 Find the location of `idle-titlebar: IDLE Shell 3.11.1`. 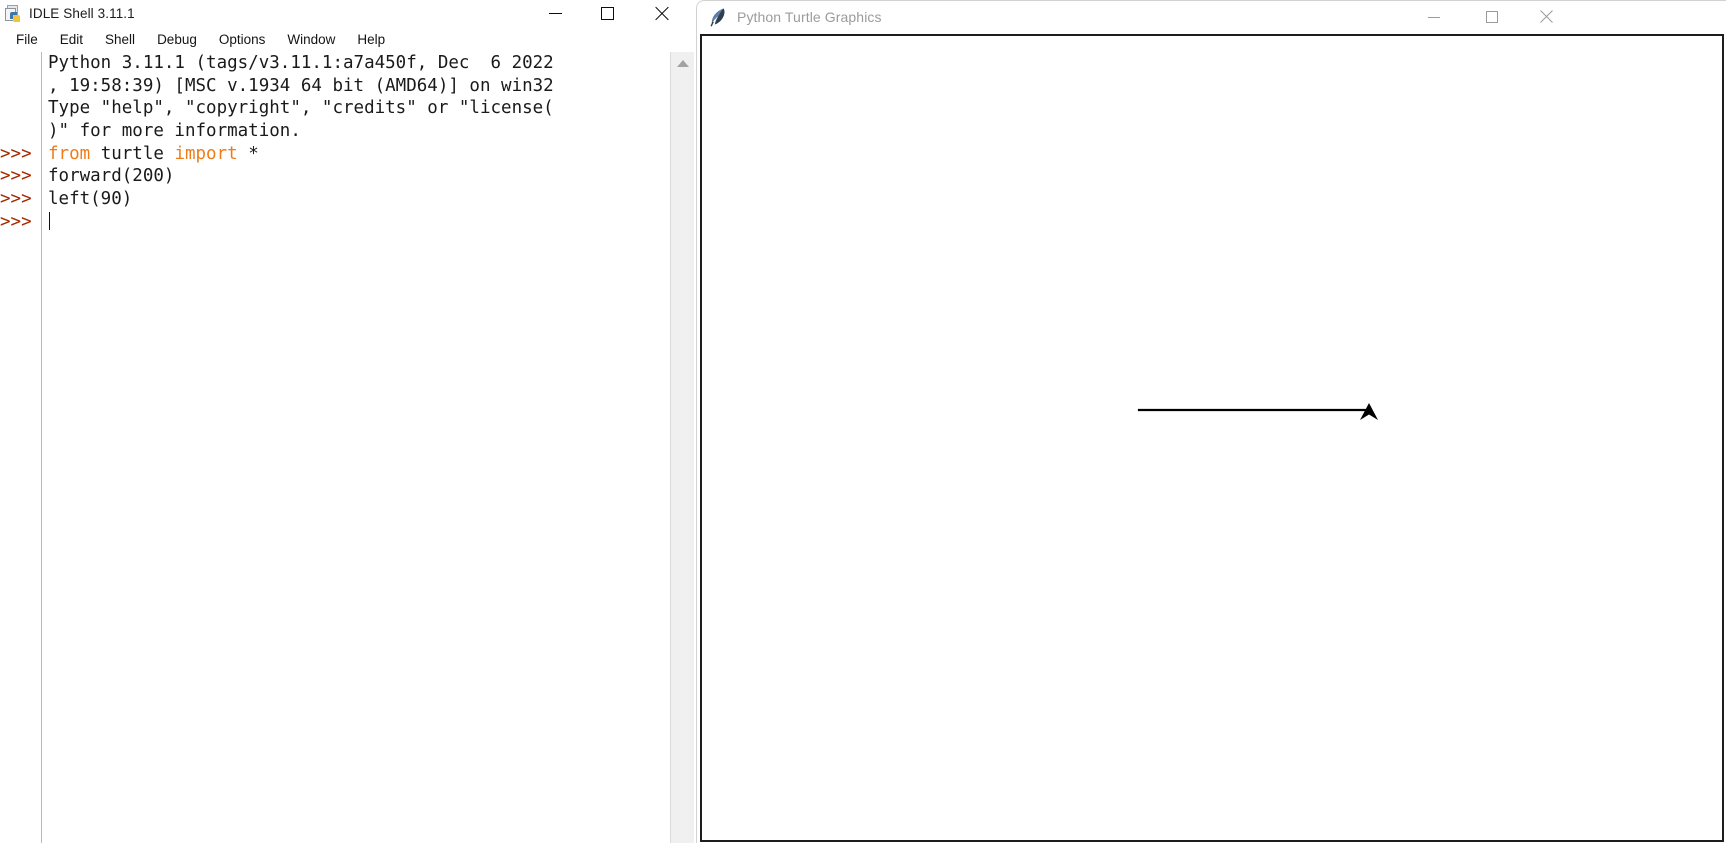

idle-titlebar: IDLE Shell 3.11.1 is located at coordinates (347, 13).